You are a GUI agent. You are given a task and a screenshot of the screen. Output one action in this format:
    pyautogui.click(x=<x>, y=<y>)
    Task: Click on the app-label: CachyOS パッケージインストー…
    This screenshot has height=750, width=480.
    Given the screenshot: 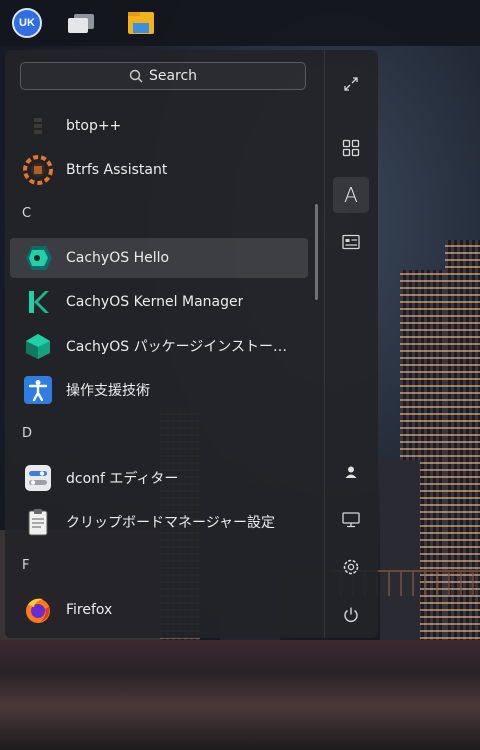 What is the action you would take?
    pyautogui.click(x=177, y=347)
    